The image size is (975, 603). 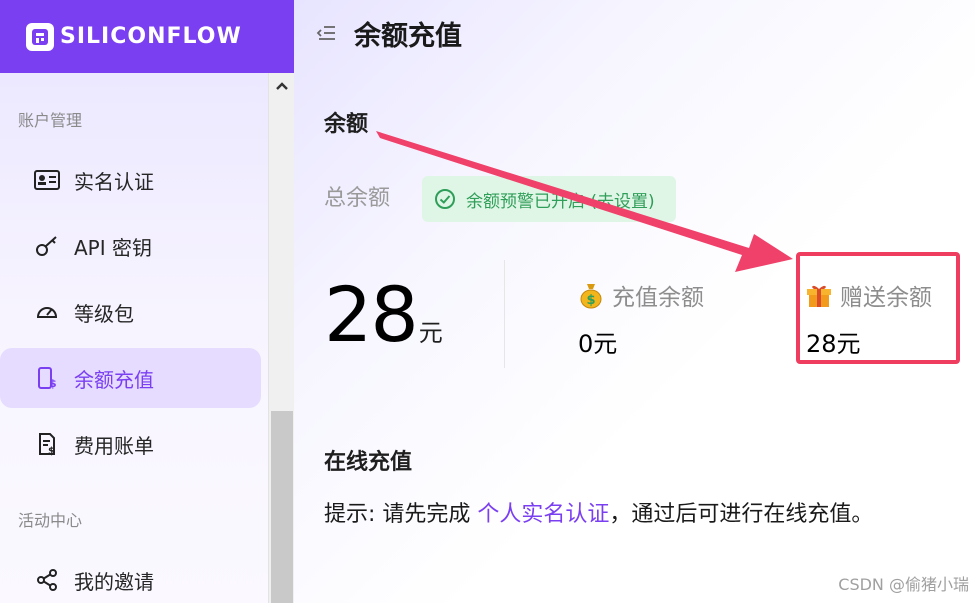 I want to click on balance-alert-text: 余额预警已开启 (去设置), so click(x=560, y=201).